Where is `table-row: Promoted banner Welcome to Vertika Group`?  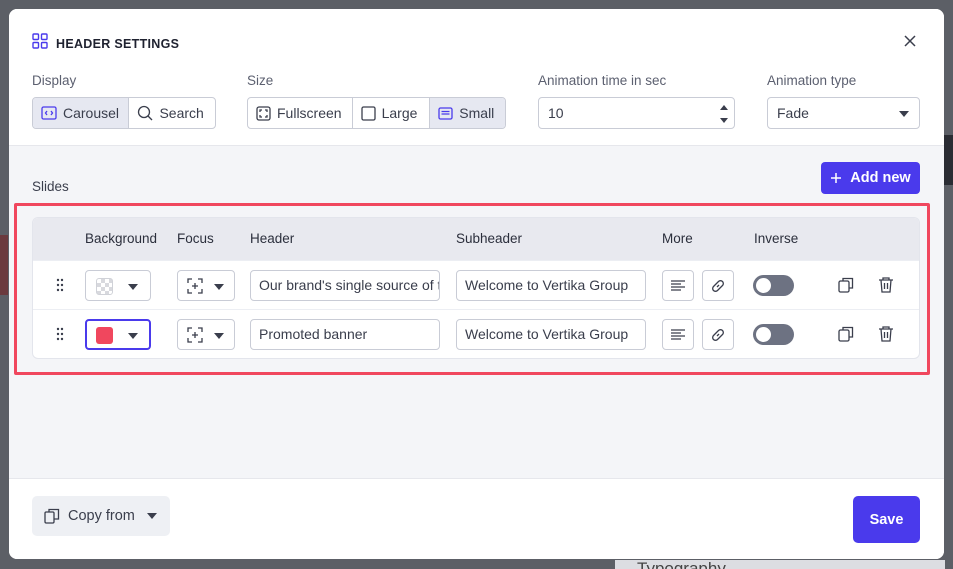
table-row: Promoted banner Welcome to Vertika Group is located at coordinates (476, 333).